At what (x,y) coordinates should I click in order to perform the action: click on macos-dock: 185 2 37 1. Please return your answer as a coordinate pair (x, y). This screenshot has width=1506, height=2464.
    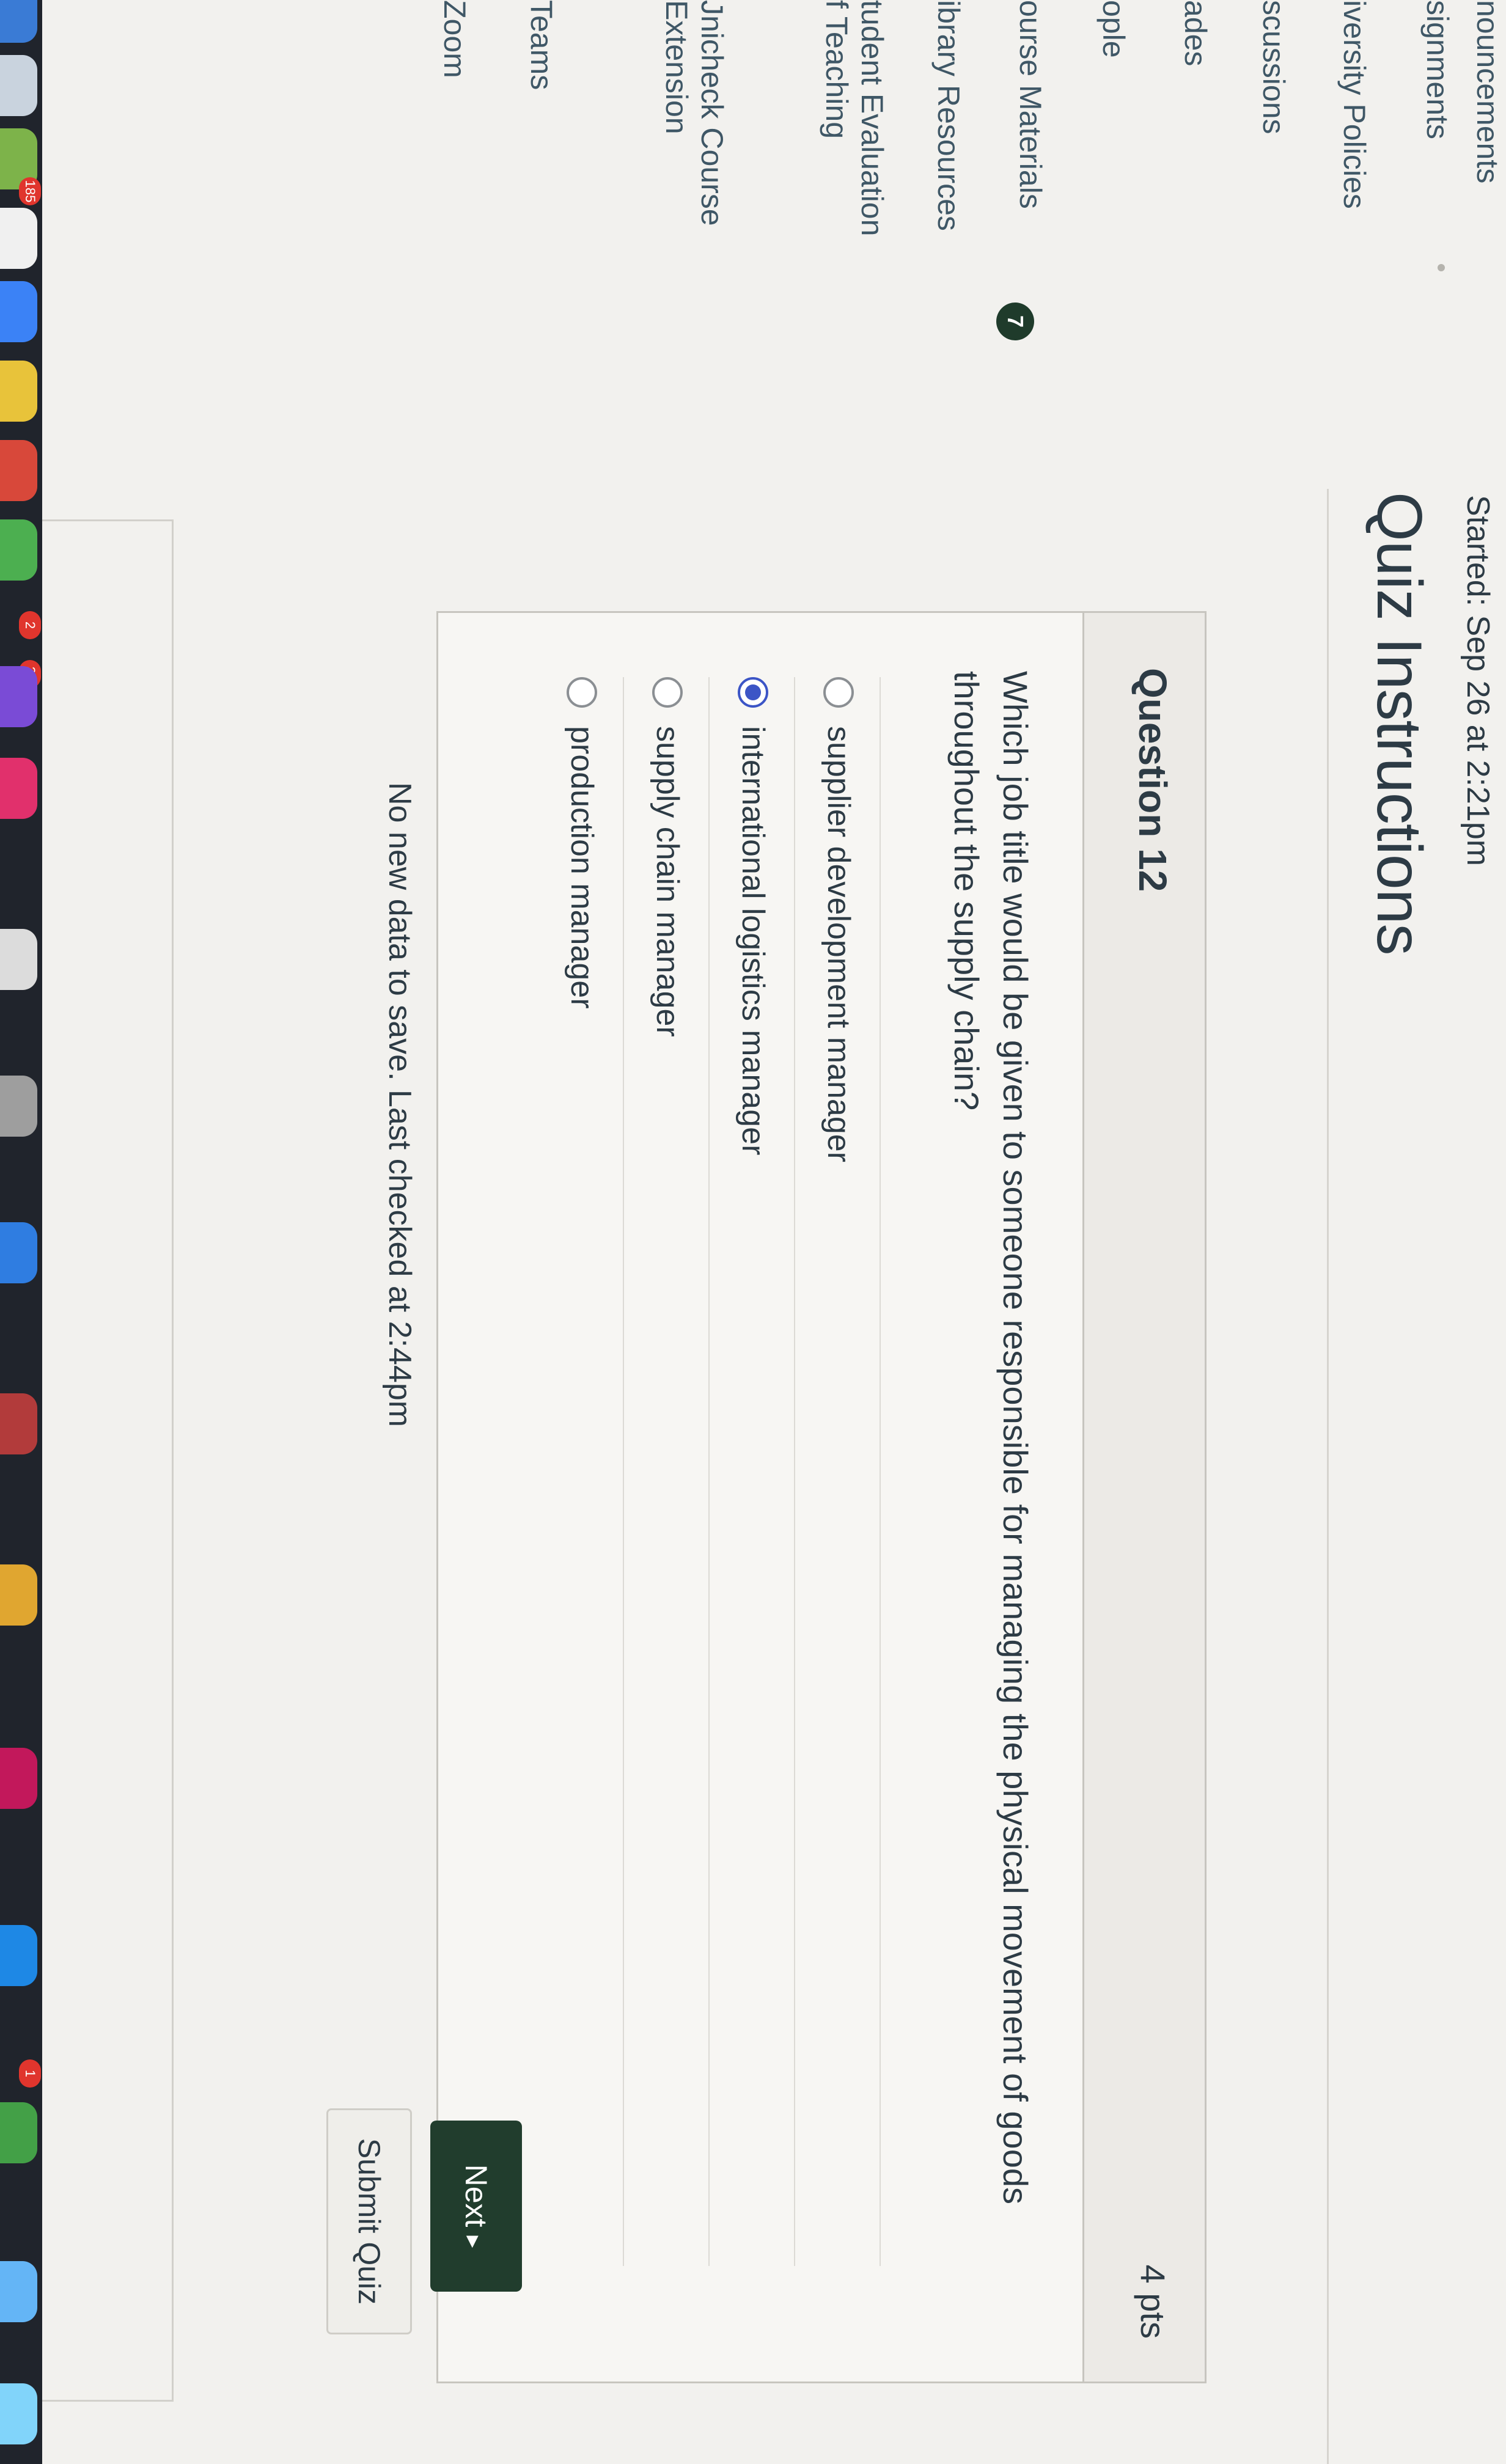
    Looking at the image, I should click on (21, 1232).